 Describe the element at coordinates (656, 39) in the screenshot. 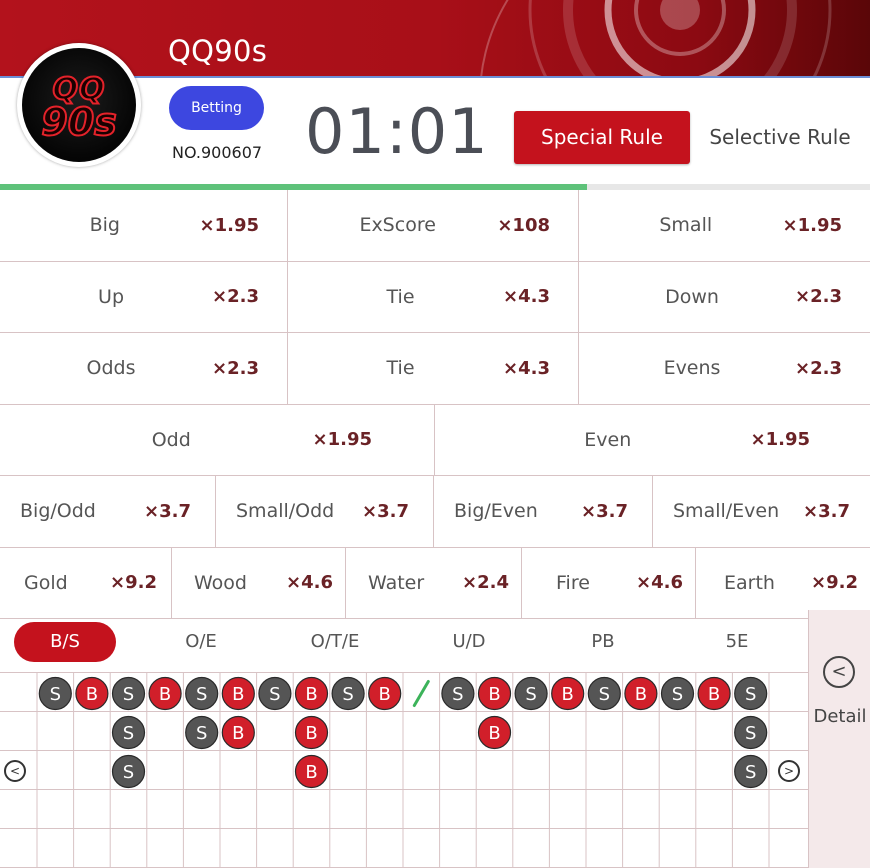

I see `decorative-dial-graphic` at that location.